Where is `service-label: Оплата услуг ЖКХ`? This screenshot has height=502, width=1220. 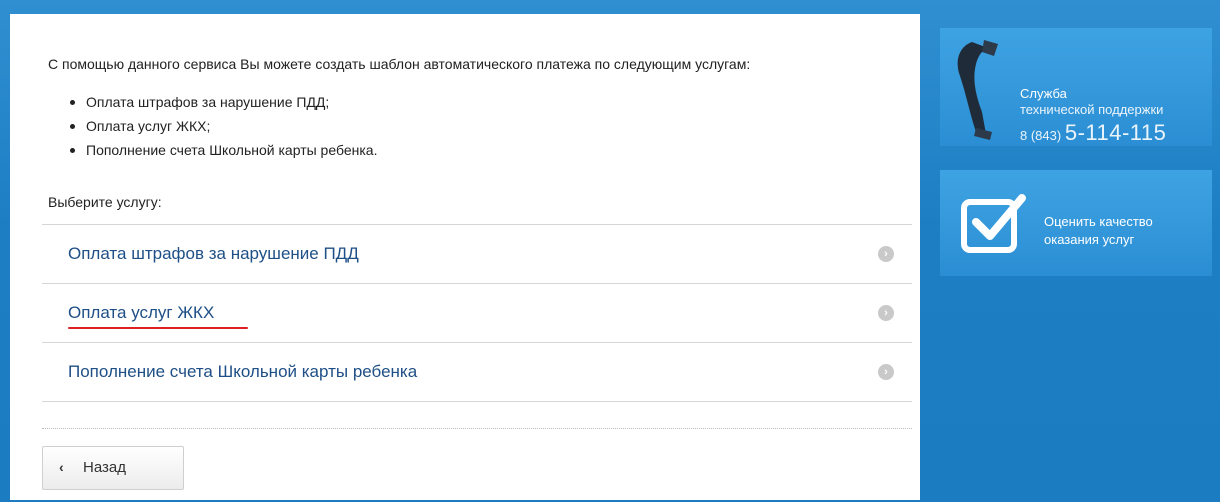 service-label: Оплата услуг ЖКХ is located at coordinates (141, 313).